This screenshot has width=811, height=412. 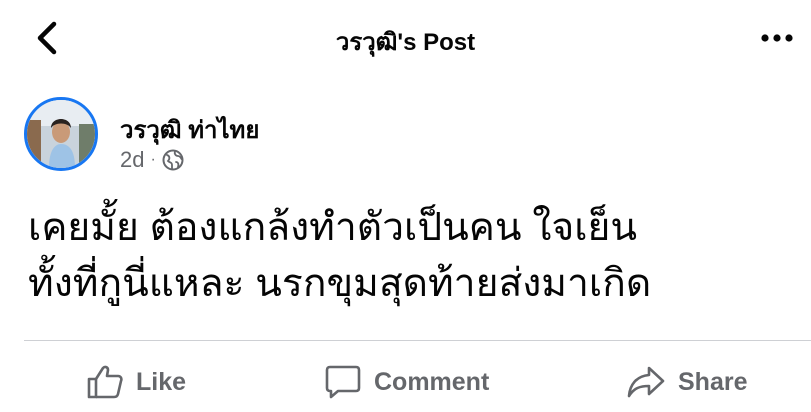 I want to click on share-label: Share, so click(x=713, y=381).